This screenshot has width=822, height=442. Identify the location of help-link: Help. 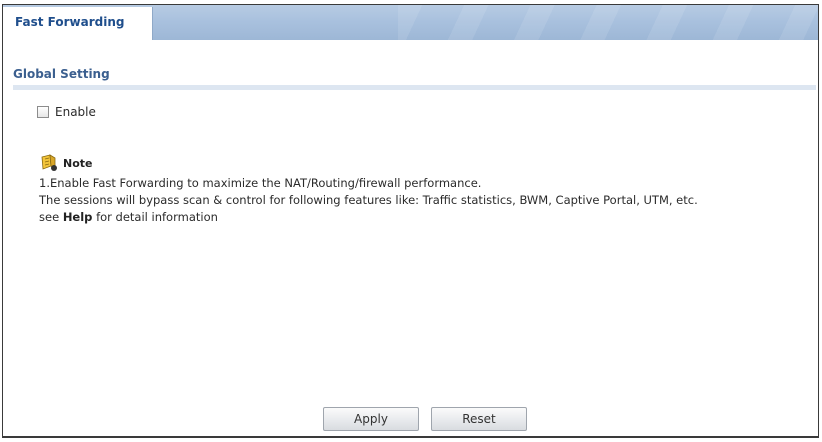
(78, 217).